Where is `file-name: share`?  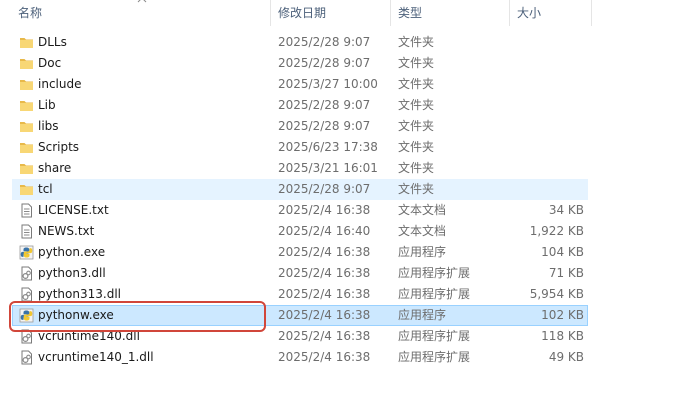
file-name: share is located at coordinates (55, 168).